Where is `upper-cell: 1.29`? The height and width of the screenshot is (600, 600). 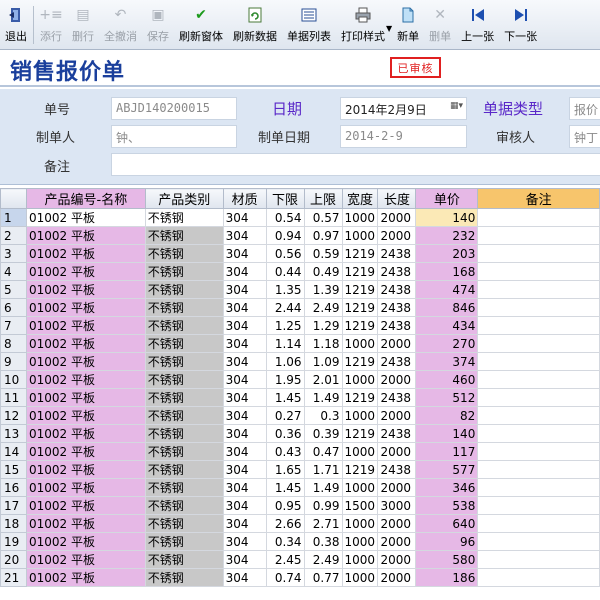 upper-cell: 1.29 is located at coordinates (323, 325).